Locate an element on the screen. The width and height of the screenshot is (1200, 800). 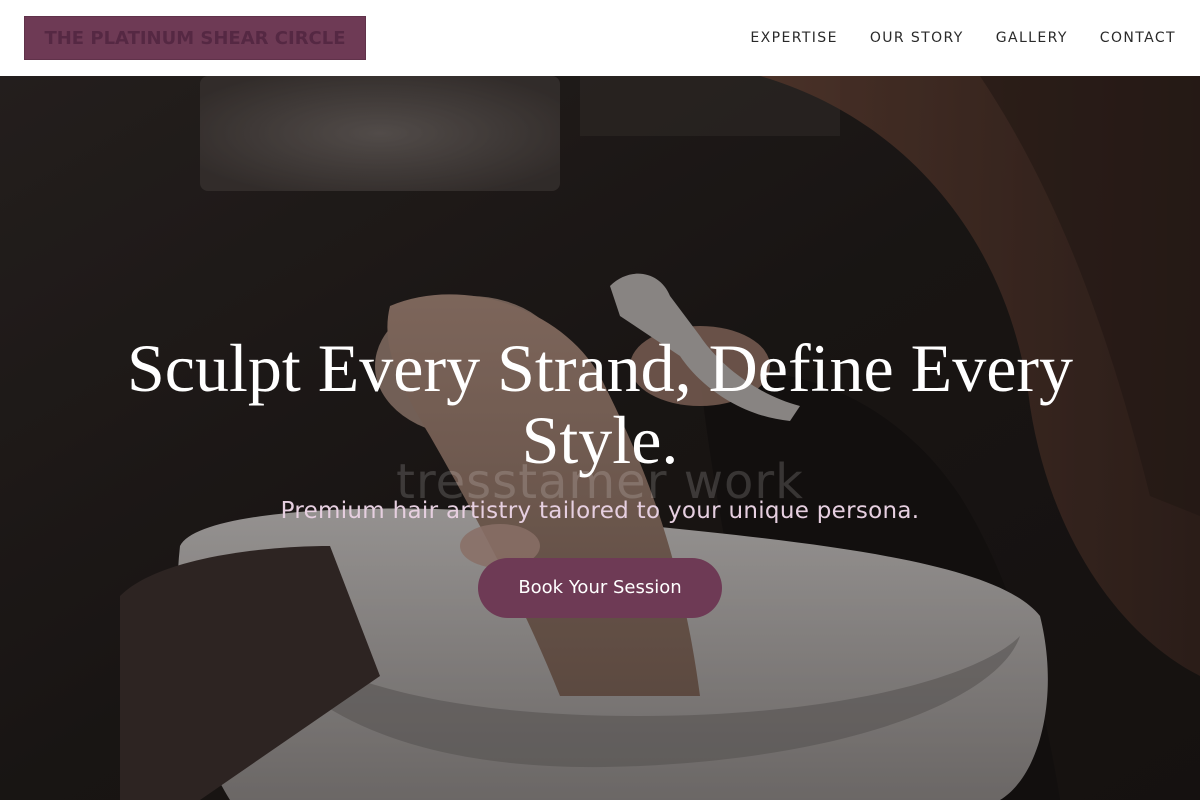
book-session-button: Book Your Session is located at coordinates (600, 588).